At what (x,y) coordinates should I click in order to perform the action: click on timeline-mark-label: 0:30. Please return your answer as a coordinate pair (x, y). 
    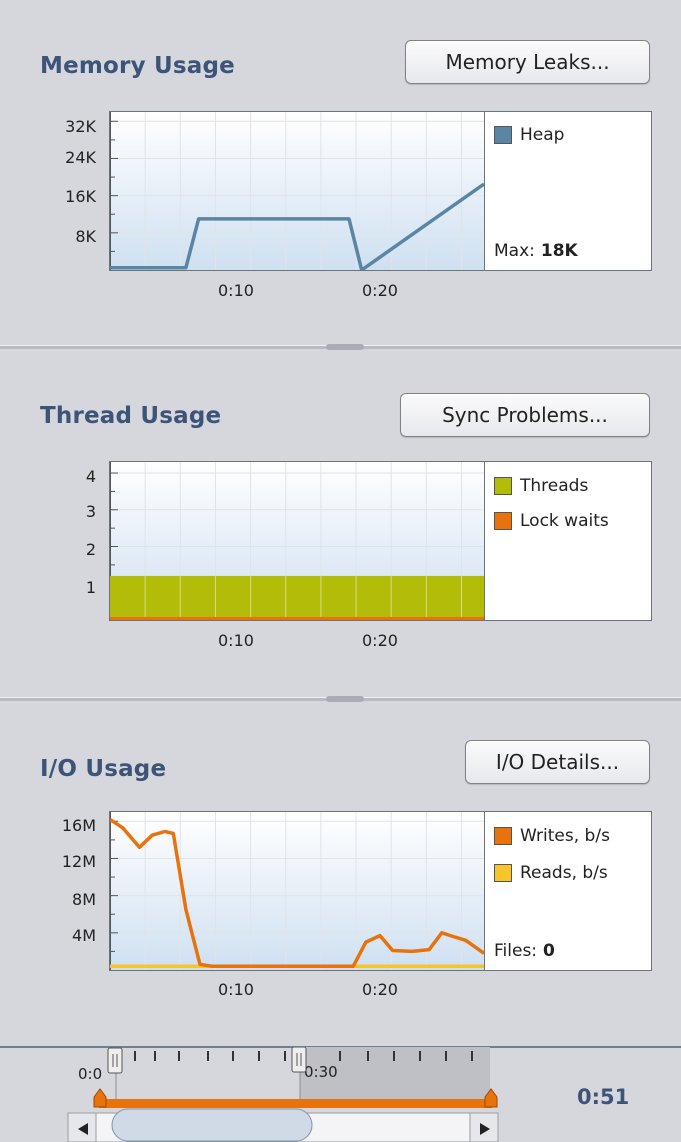
    Looking at the image, I should click on (321, 1072).